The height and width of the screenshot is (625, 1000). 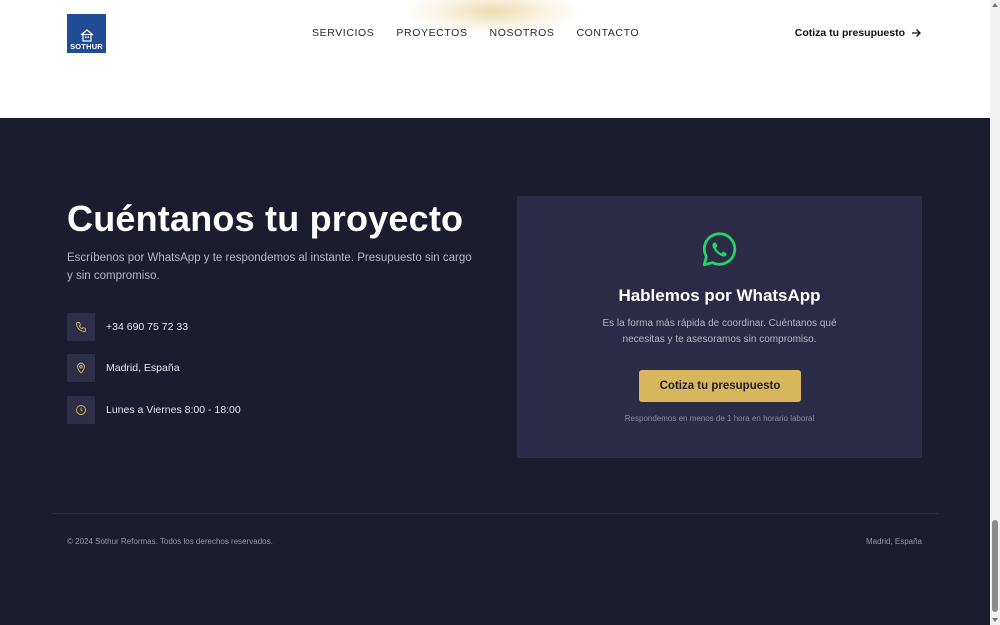 I want to click on nav-contacto: CONTACTO, so click(x=607, y=33).